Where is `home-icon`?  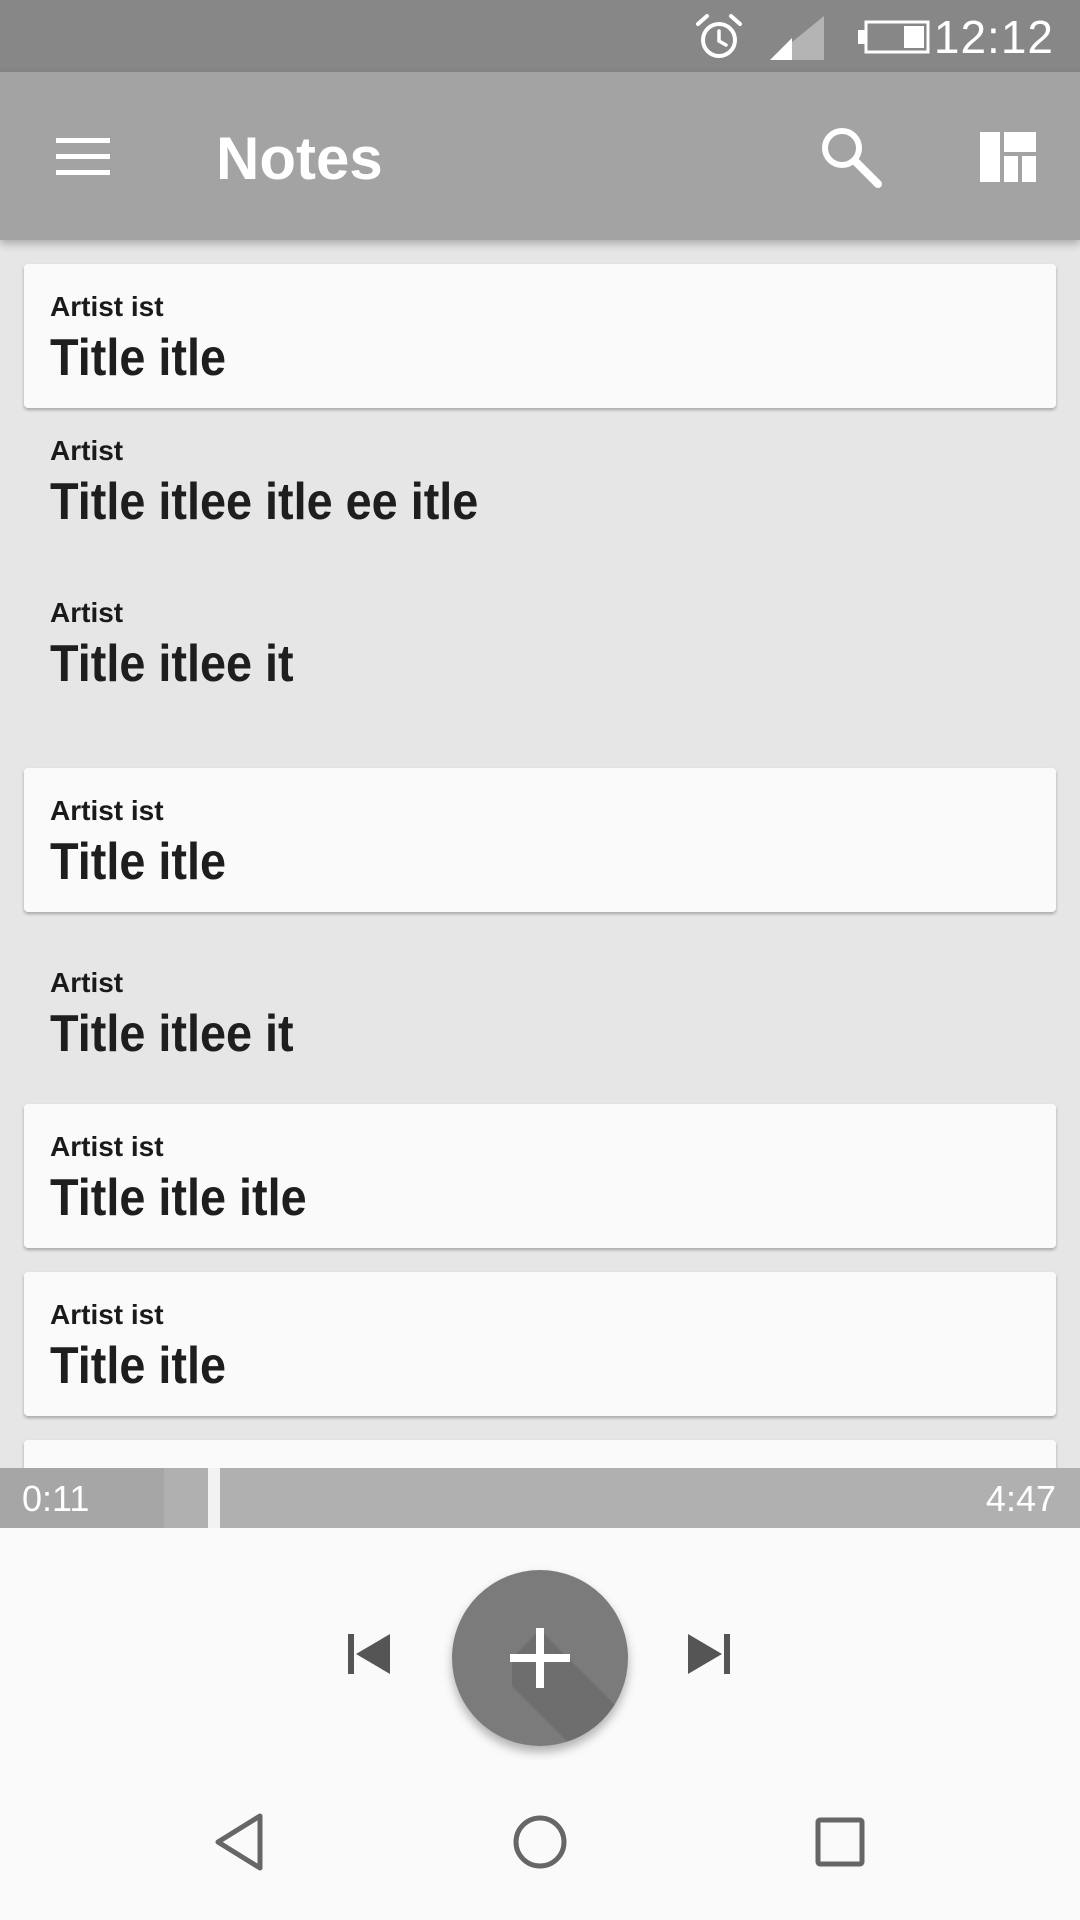
home-icon is located at coordinates (540, 1842).